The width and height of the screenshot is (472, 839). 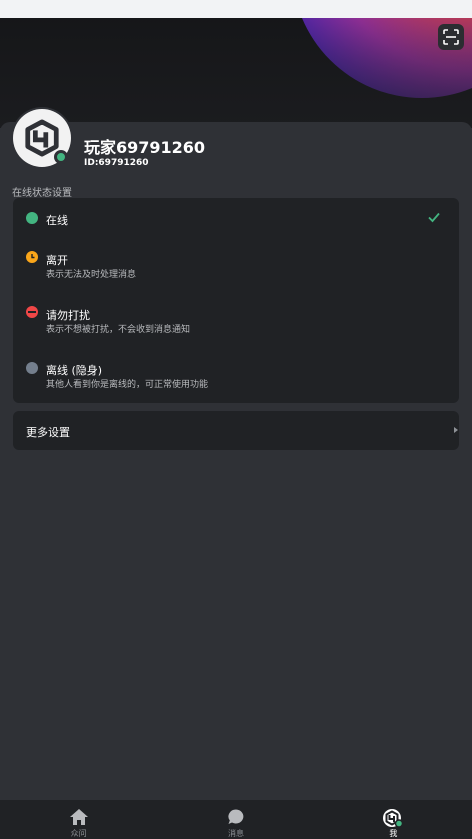 What do you see at coordinates (91, 275) in the screenshot?
I see `status-option-desc: 表示无法及时处理消息` at bounding box center [91, 275].